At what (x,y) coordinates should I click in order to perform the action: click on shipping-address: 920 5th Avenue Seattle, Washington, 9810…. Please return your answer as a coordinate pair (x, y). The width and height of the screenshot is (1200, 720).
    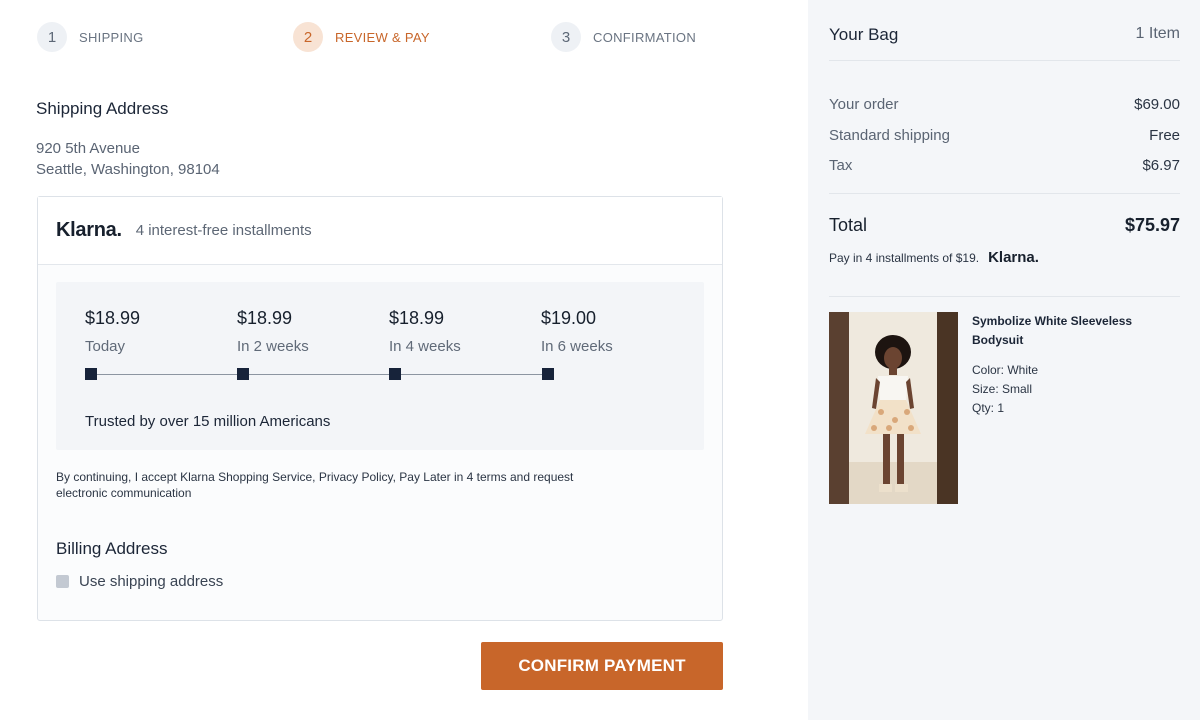
    Looking at the image, I should click on (128, 159).